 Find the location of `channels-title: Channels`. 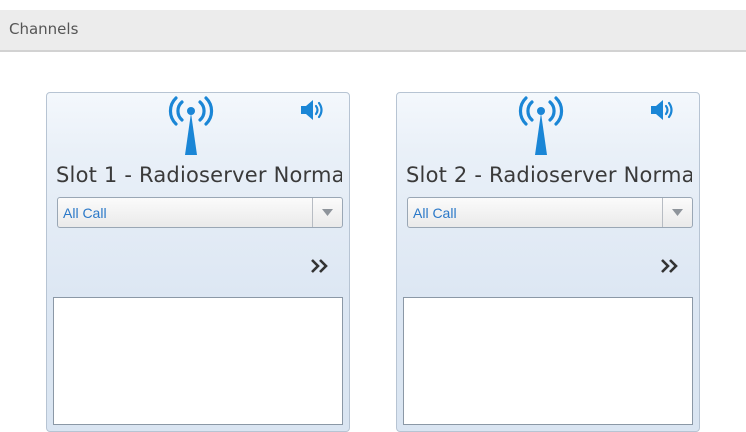

channels-title: Channels is located at coordinates (44, 29).